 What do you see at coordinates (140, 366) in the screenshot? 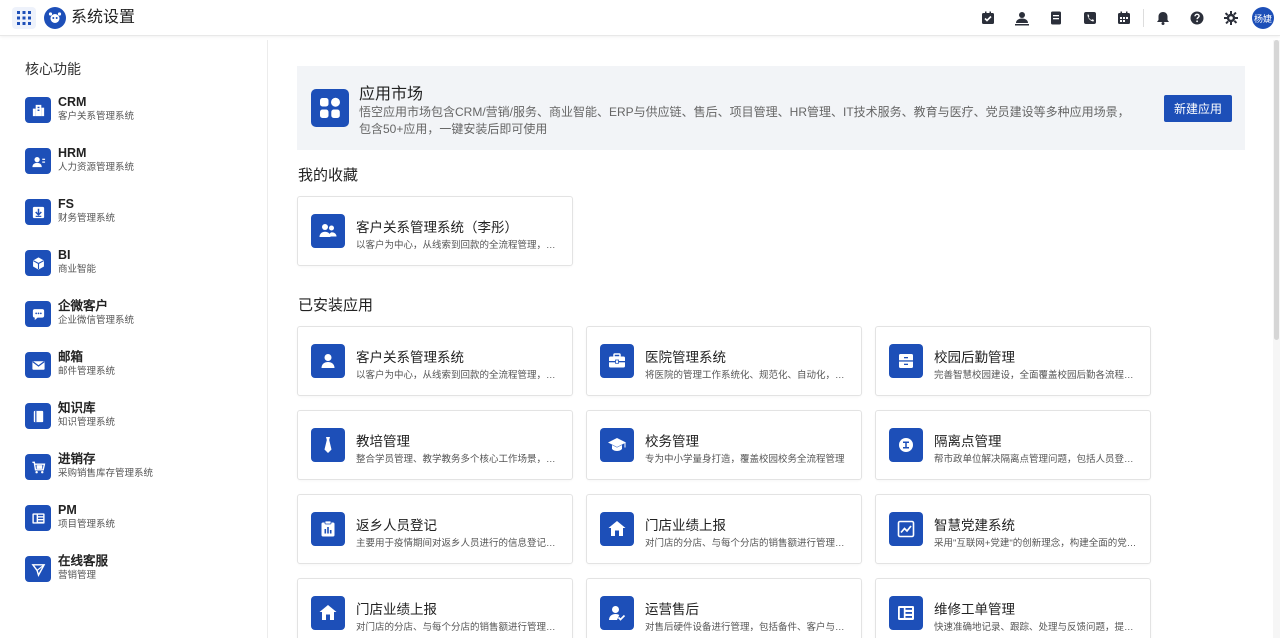
I see `sidebar-item-mail: 邮箱 邮件管理系统` at bounding box center [140, 366].